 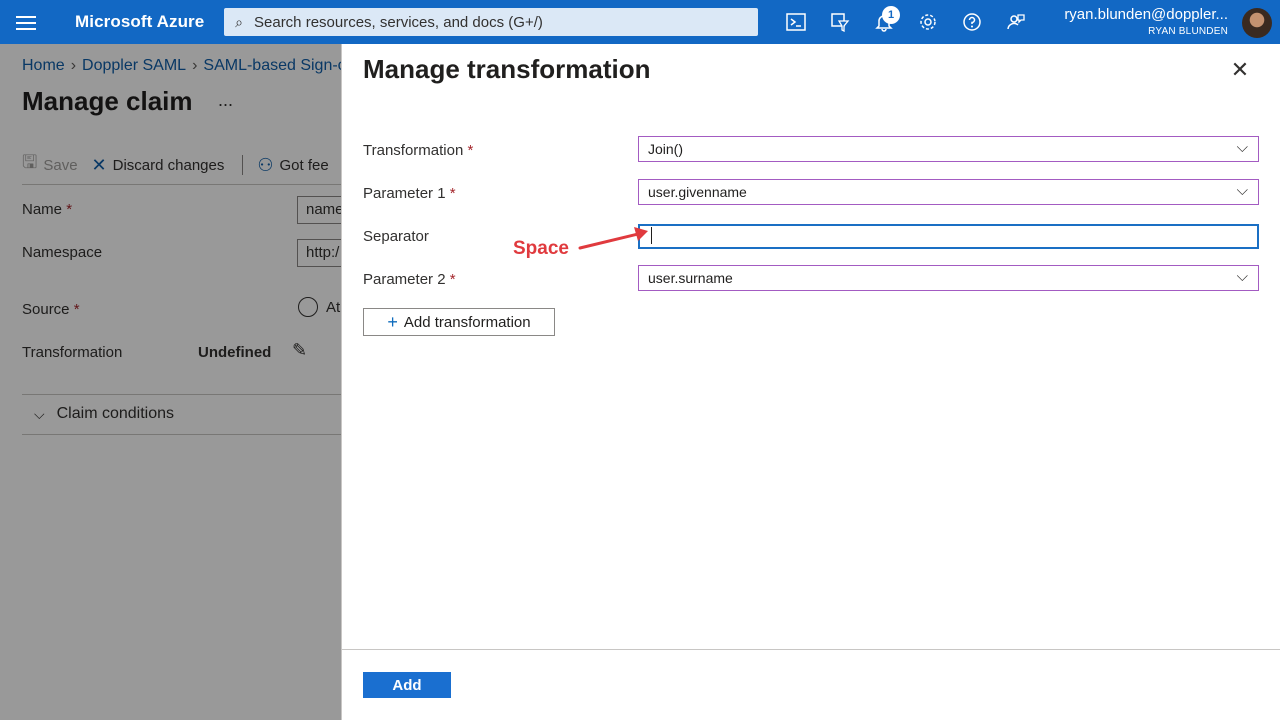 I want to click on add-transformation-button: + Add transformation, so click(x=459, y=322).